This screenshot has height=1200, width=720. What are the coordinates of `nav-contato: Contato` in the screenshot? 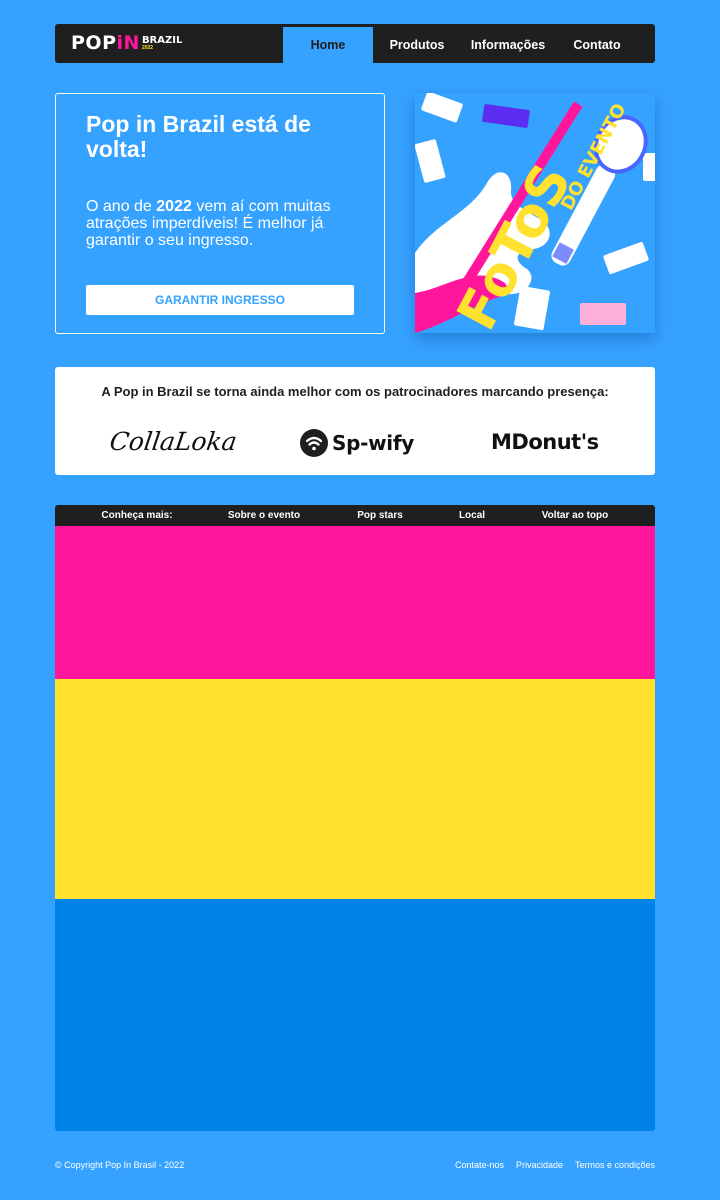 It's located at (597, 43).